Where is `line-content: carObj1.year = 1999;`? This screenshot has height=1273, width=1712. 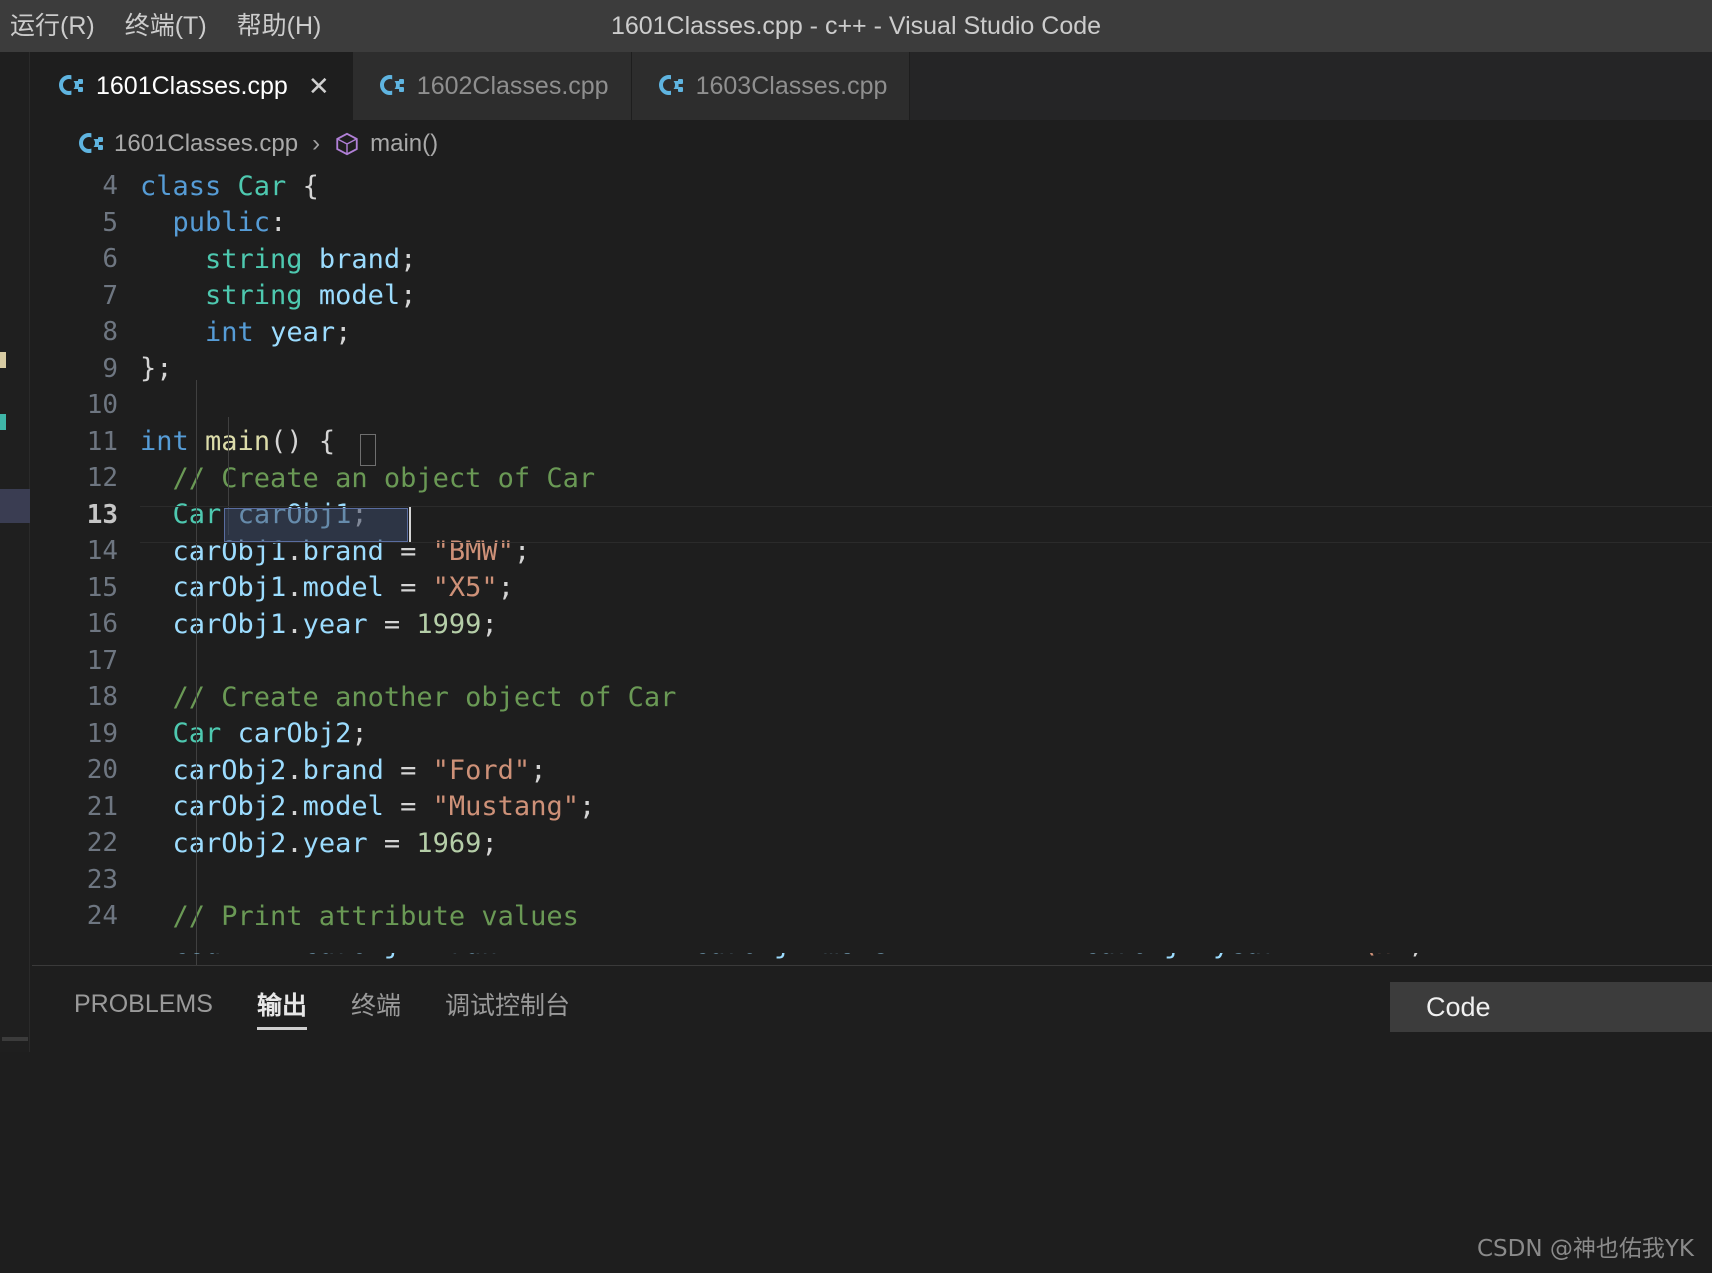 line-content: carObj1.year = 1999; is located at coordinates (319, 624).